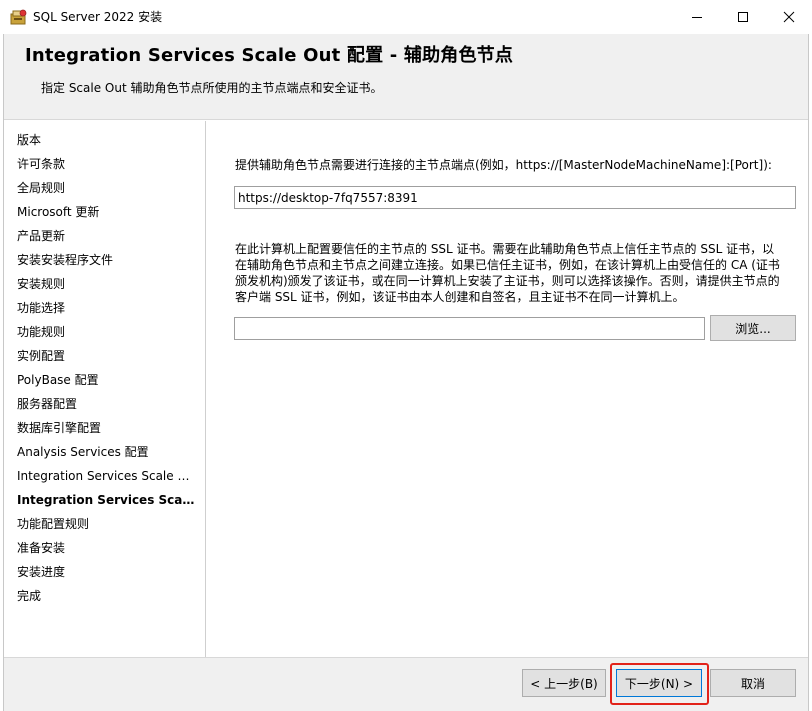  I want to click on nav-item-database-engine-configuration: 数据库引擎配置, so click(106, 428).